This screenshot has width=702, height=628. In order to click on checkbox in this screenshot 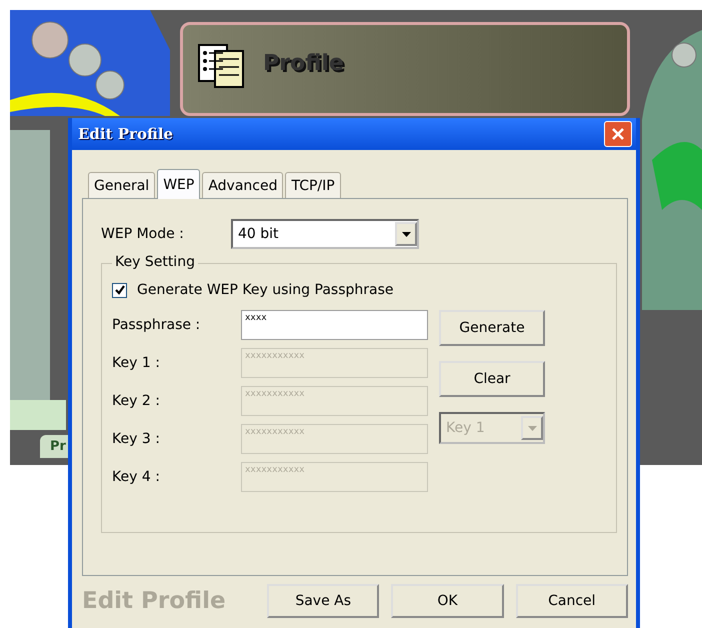, I will do `click(119, 290)`.